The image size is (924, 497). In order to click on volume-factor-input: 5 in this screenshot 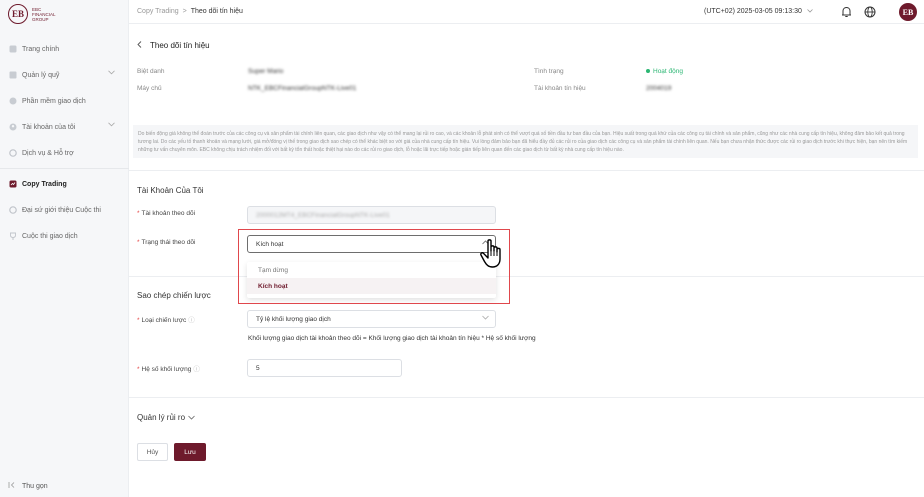, I will do `click(324, 368)`.